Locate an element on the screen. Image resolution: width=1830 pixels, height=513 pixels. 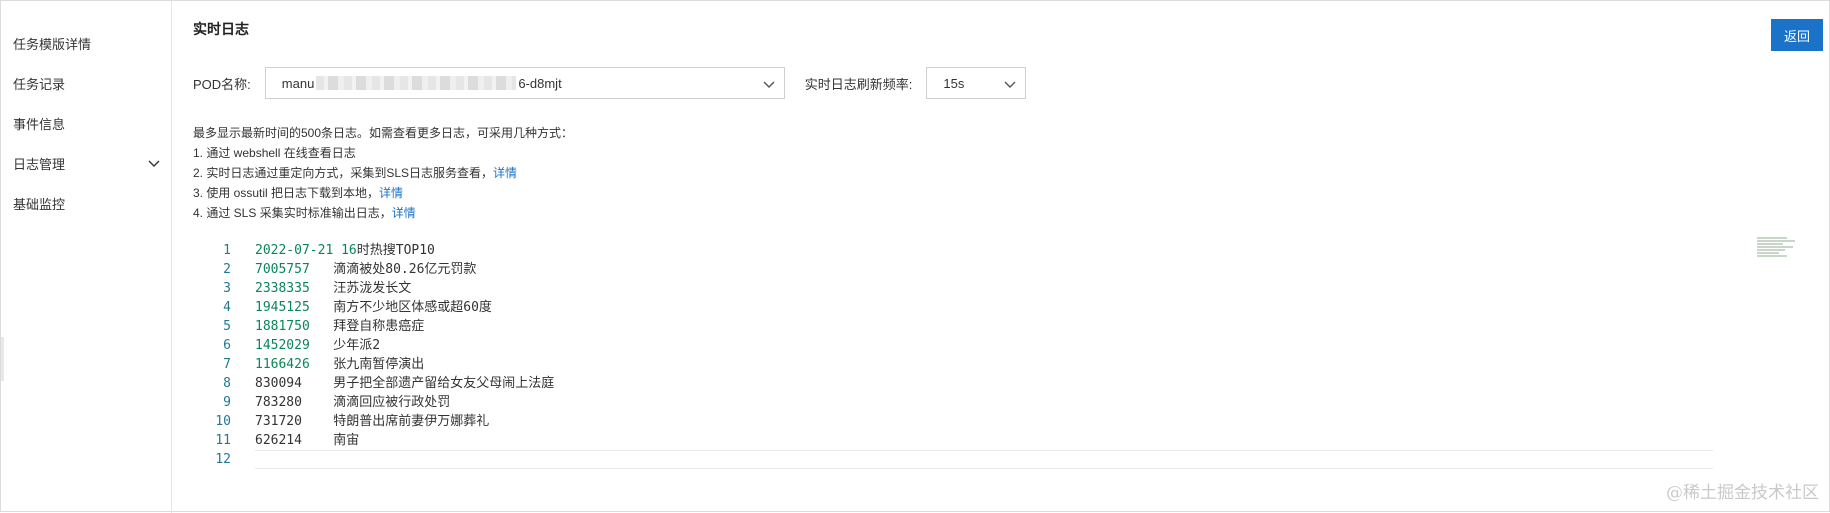
sidebar-item-template-detail: 任务模版详情 is located at coordinates (86, 43).